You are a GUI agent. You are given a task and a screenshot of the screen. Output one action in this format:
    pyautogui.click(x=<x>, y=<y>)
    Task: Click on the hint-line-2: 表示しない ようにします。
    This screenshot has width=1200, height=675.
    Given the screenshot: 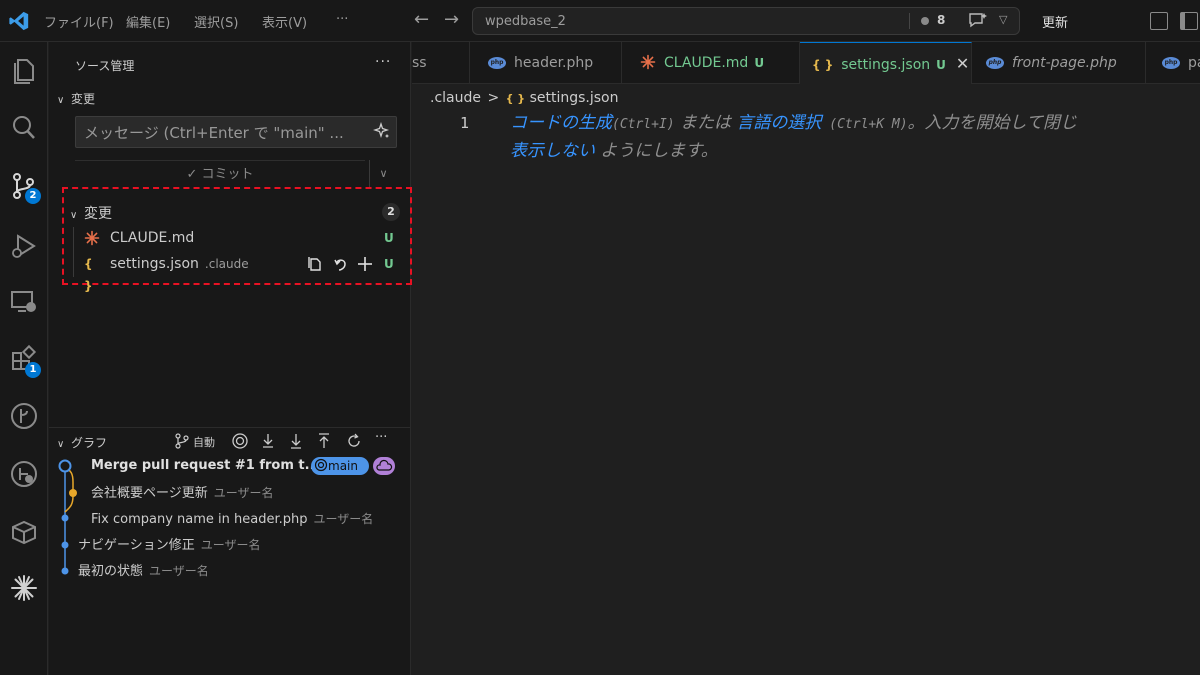 What is the action you would take?
    pyautogui.click(x=855, y=151)
    